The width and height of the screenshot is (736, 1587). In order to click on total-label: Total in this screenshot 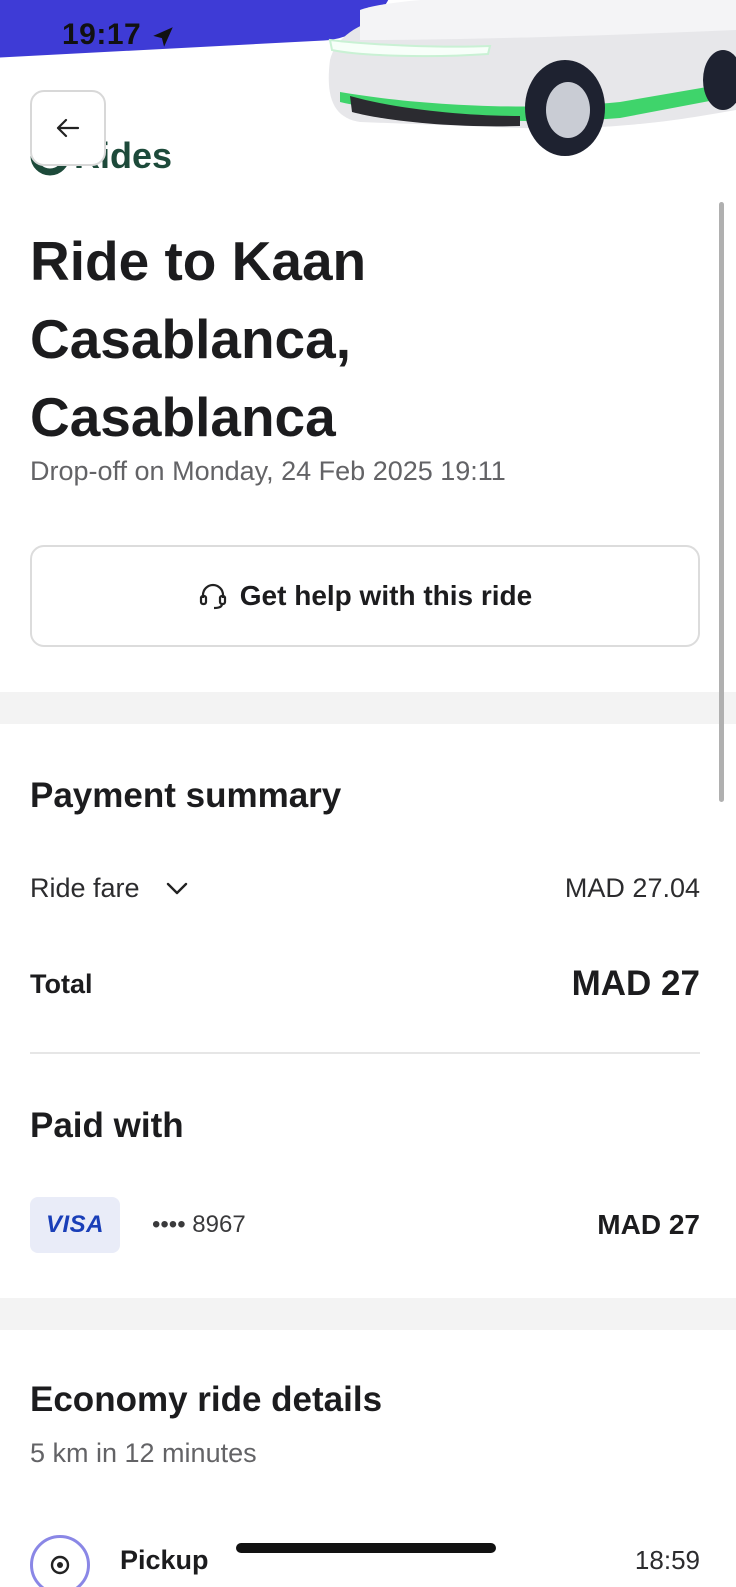, I will do `click(61, 983)`.